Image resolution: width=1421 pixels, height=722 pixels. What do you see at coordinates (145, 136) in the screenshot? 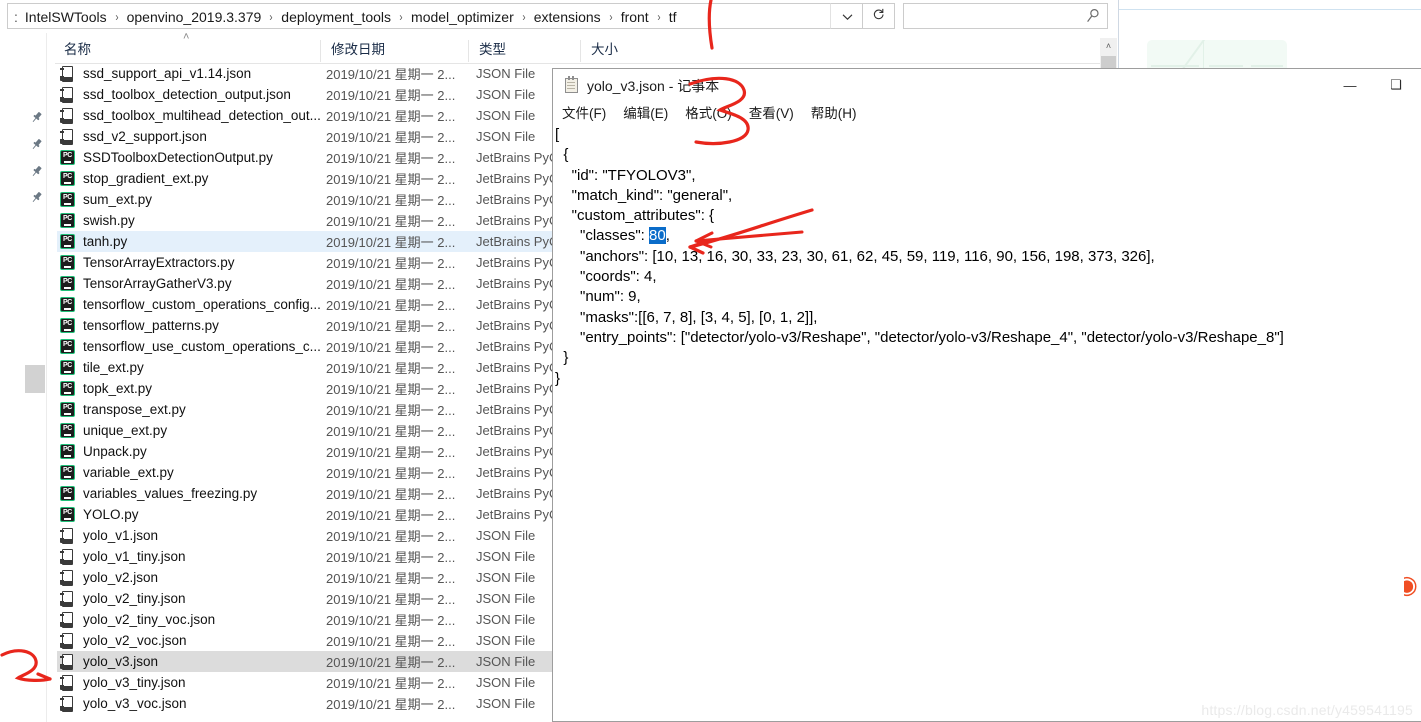
I see `file-name-cell: ssd_v2_support.json` at bounding box center [145, 136].